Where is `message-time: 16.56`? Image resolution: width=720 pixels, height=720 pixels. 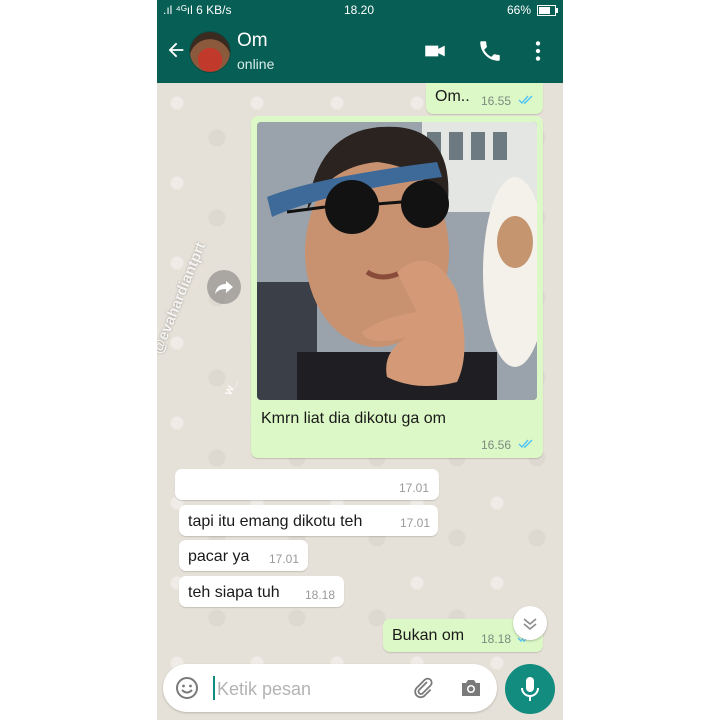 message-time: 16.56 is located at coordinates (496, 445).